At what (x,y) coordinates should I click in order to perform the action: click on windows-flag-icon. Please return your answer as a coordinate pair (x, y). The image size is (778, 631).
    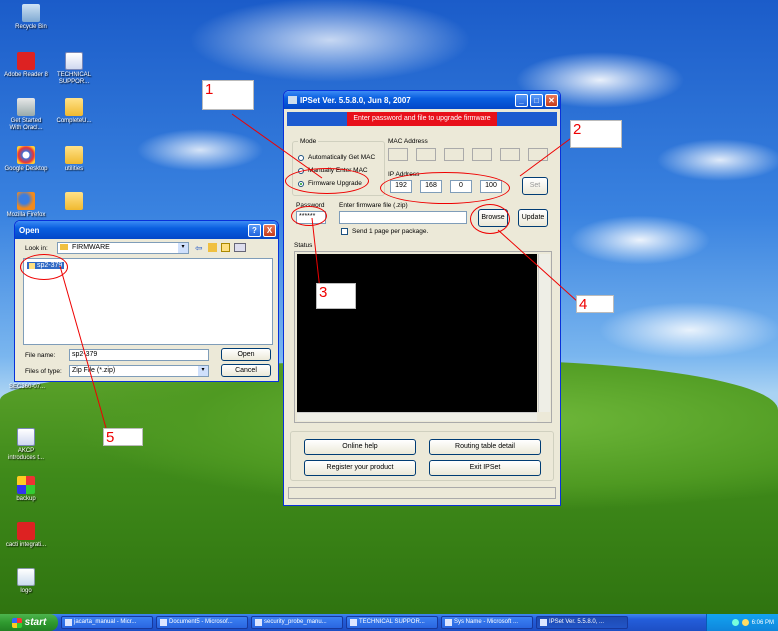
    Looking at the image, I should click on (16, 622).